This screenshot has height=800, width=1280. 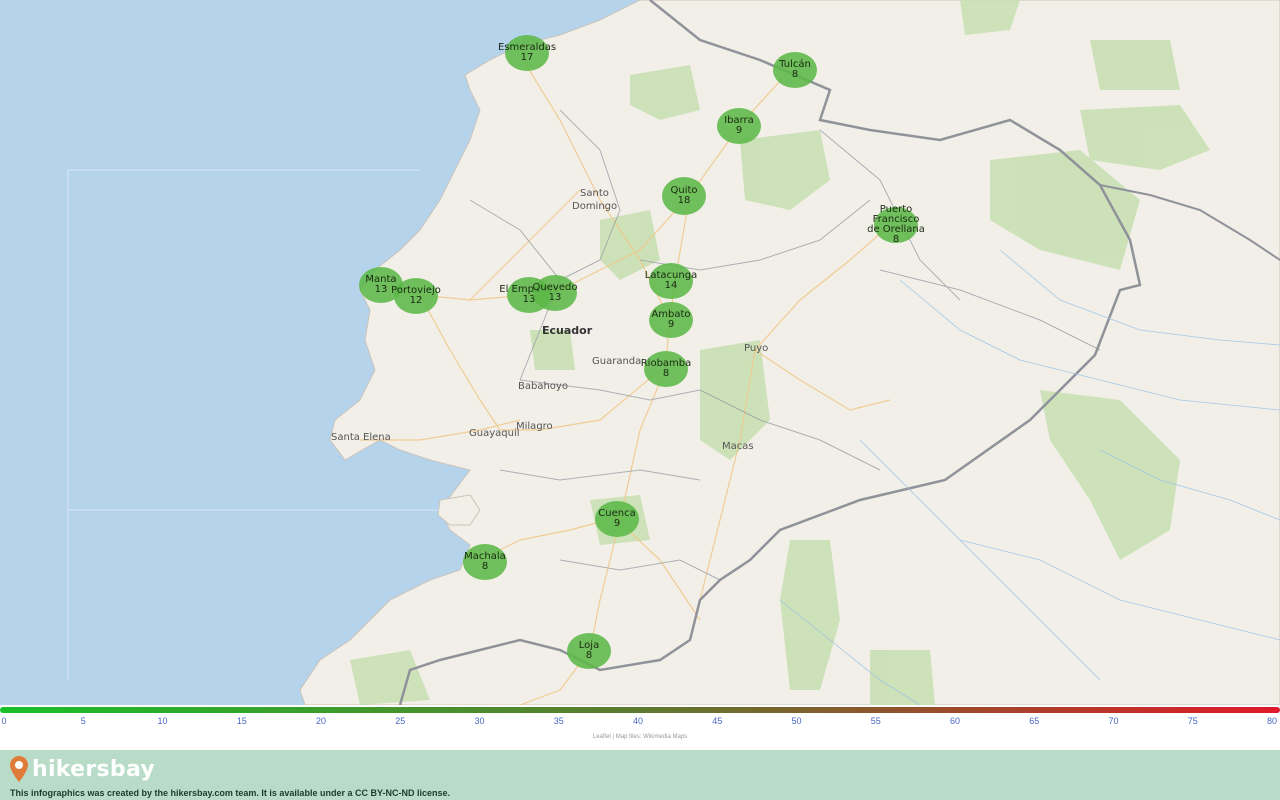 What do you see at coordinates (875, 721) in the screenshot?
I see `scale-tick-label: 55` at bounding box center [875, 721].